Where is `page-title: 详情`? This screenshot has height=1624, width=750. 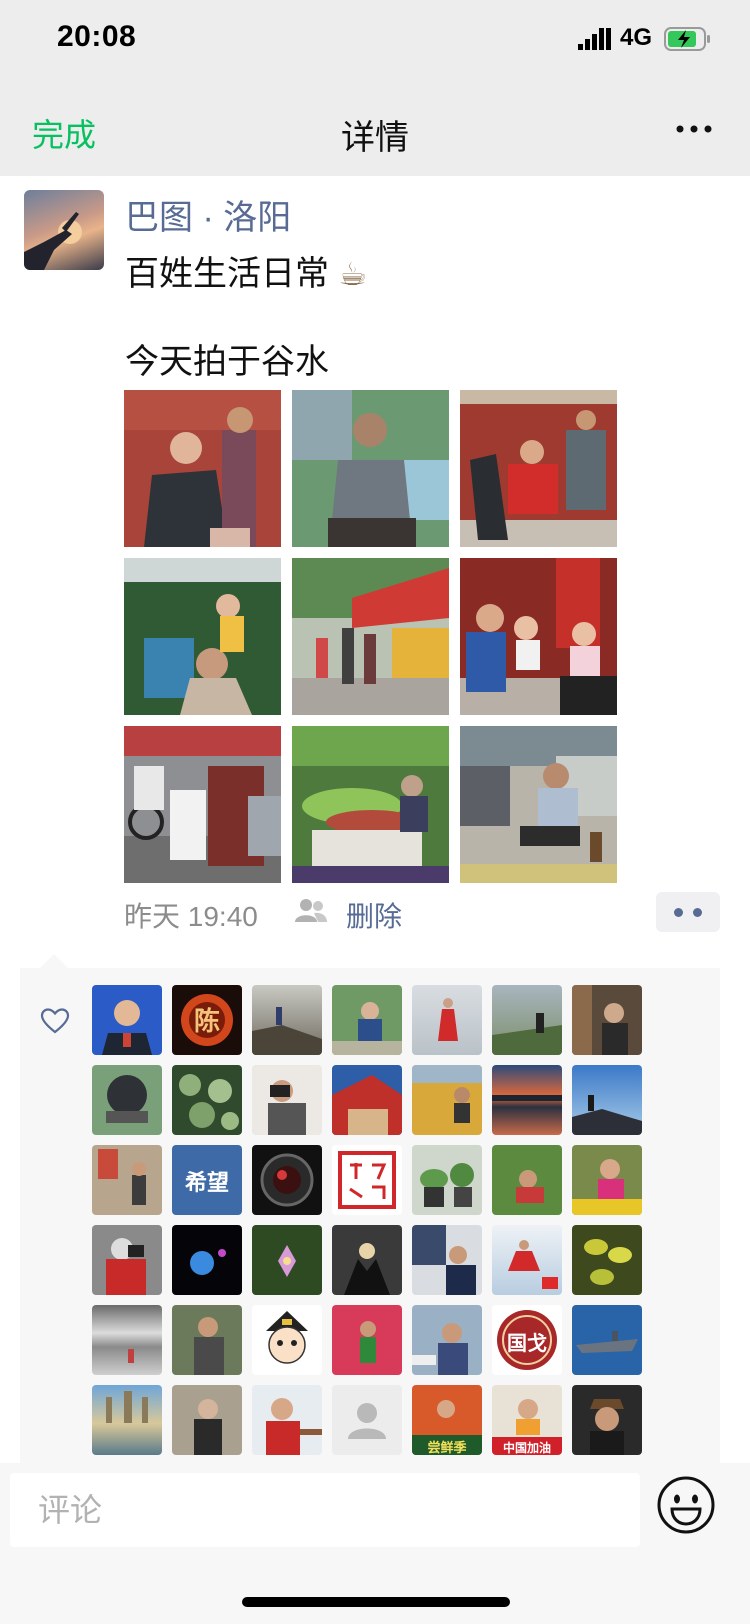
page-title: 详情 is located at coordinates (375, 138).